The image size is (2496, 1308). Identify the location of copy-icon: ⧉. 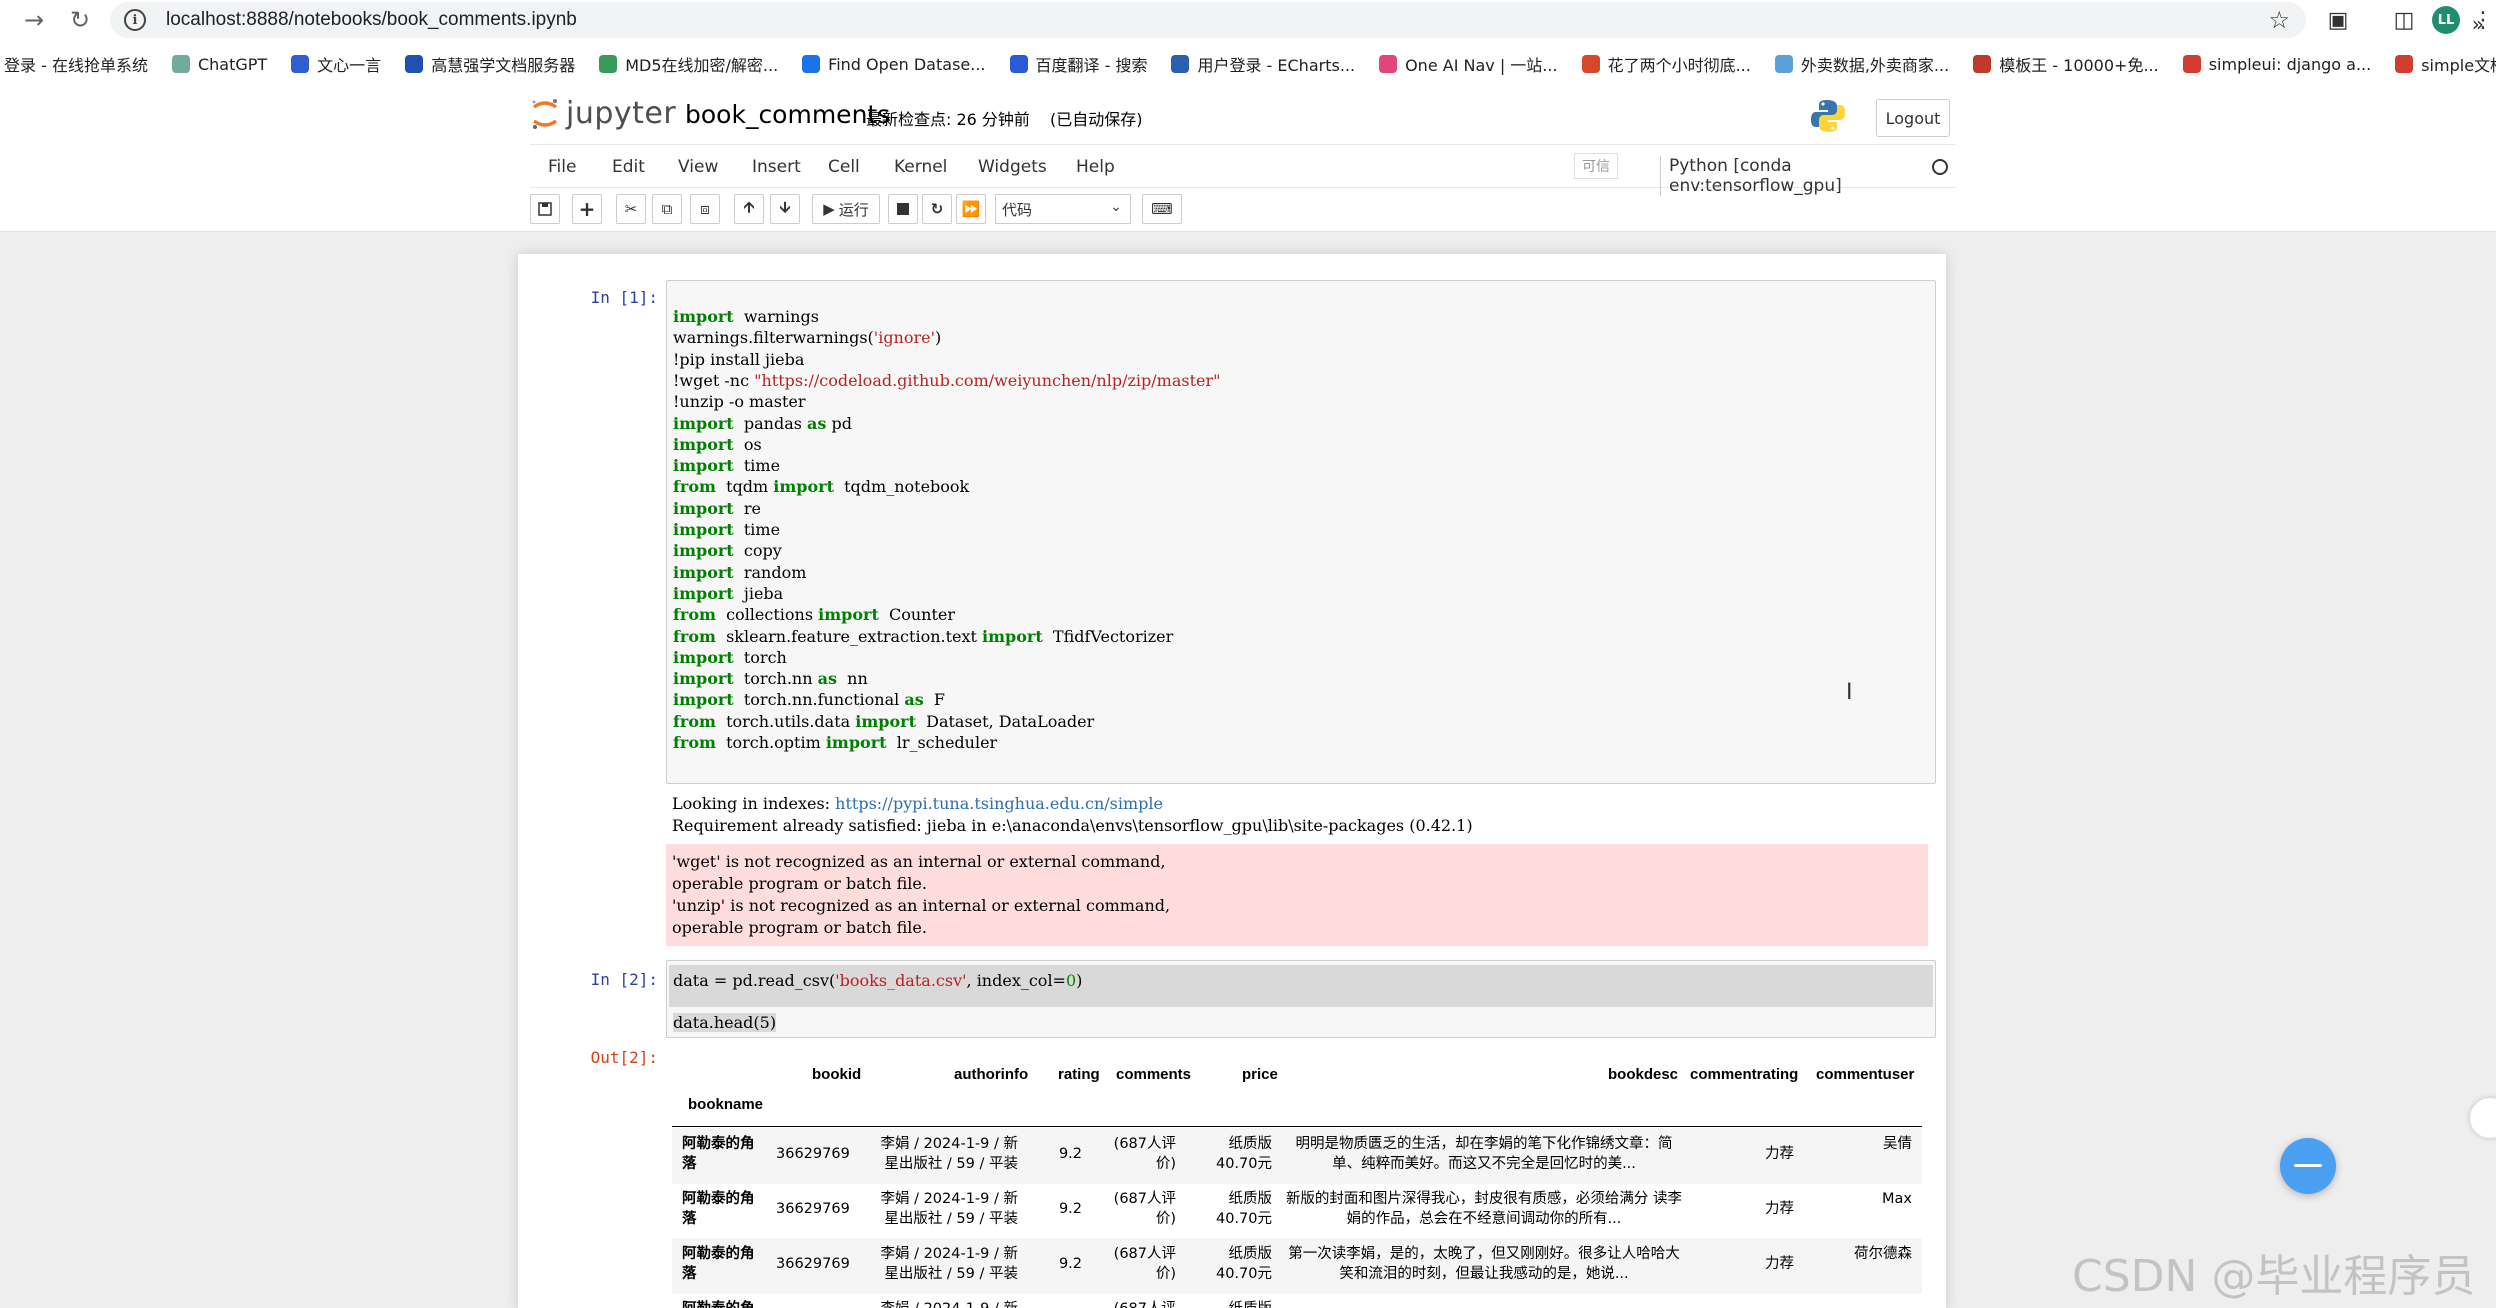
(667, 209).